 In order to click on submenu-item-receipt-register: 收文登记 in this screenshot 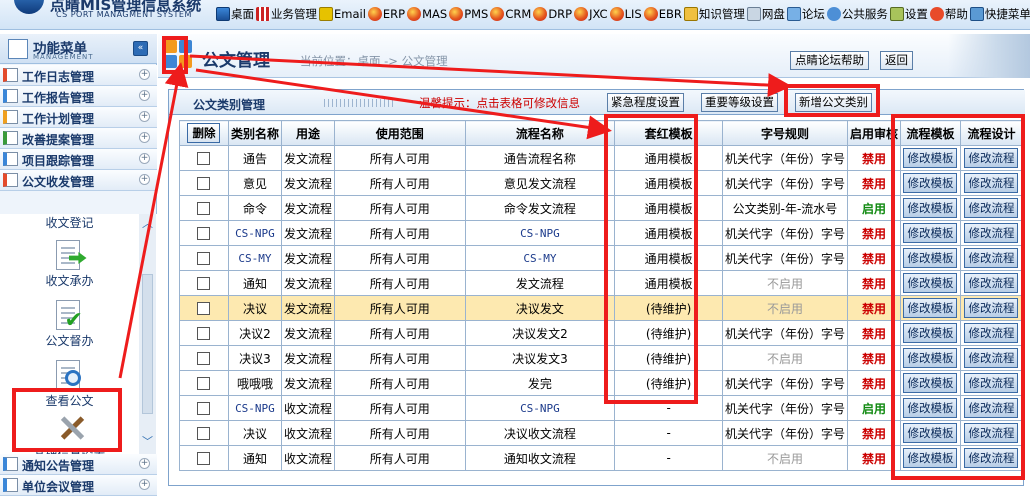, I will do `click(69, 222)`.